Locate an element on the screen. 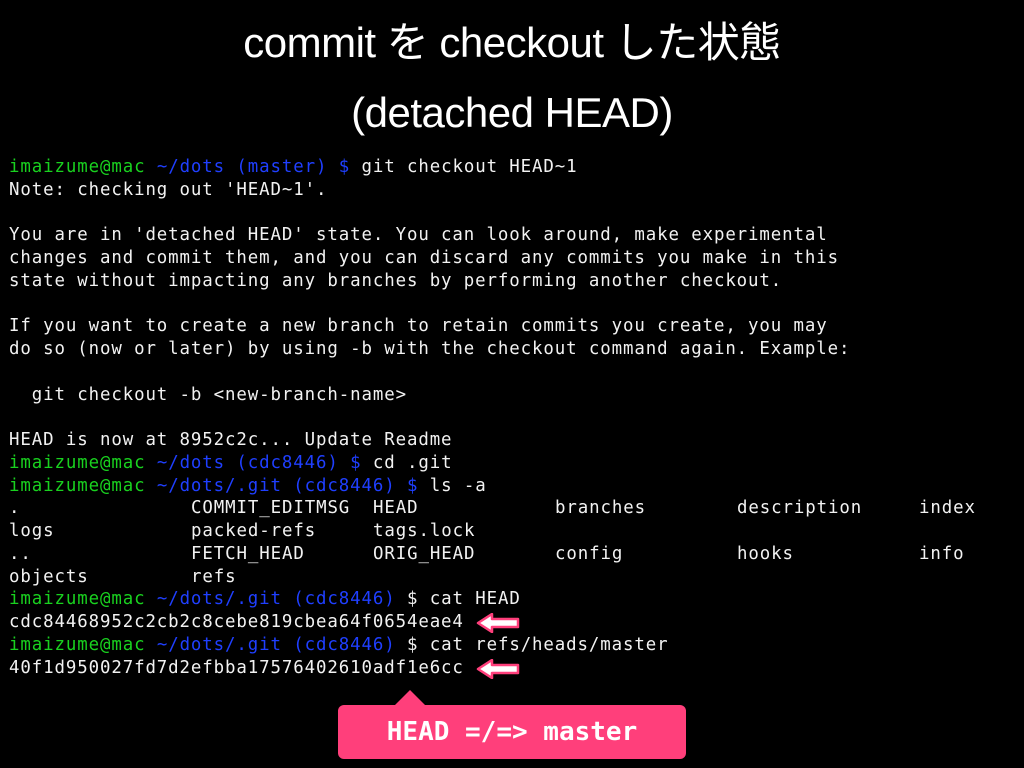 The image size is (1024, 768). ls-entry: info is located at coordinates (942, 553).